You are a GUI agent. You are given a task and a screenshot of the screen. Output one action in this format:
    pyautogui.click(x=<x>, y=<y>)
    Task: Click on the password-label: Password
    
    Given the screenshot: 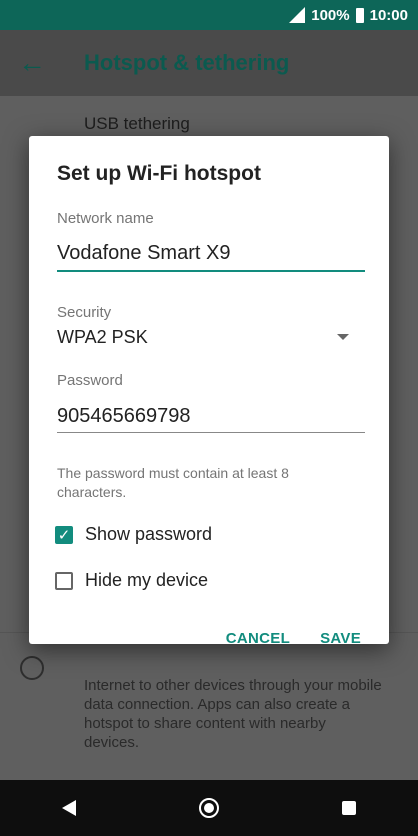 What is the action you would take?
    pyautogui.click(x=90, y=380)
    